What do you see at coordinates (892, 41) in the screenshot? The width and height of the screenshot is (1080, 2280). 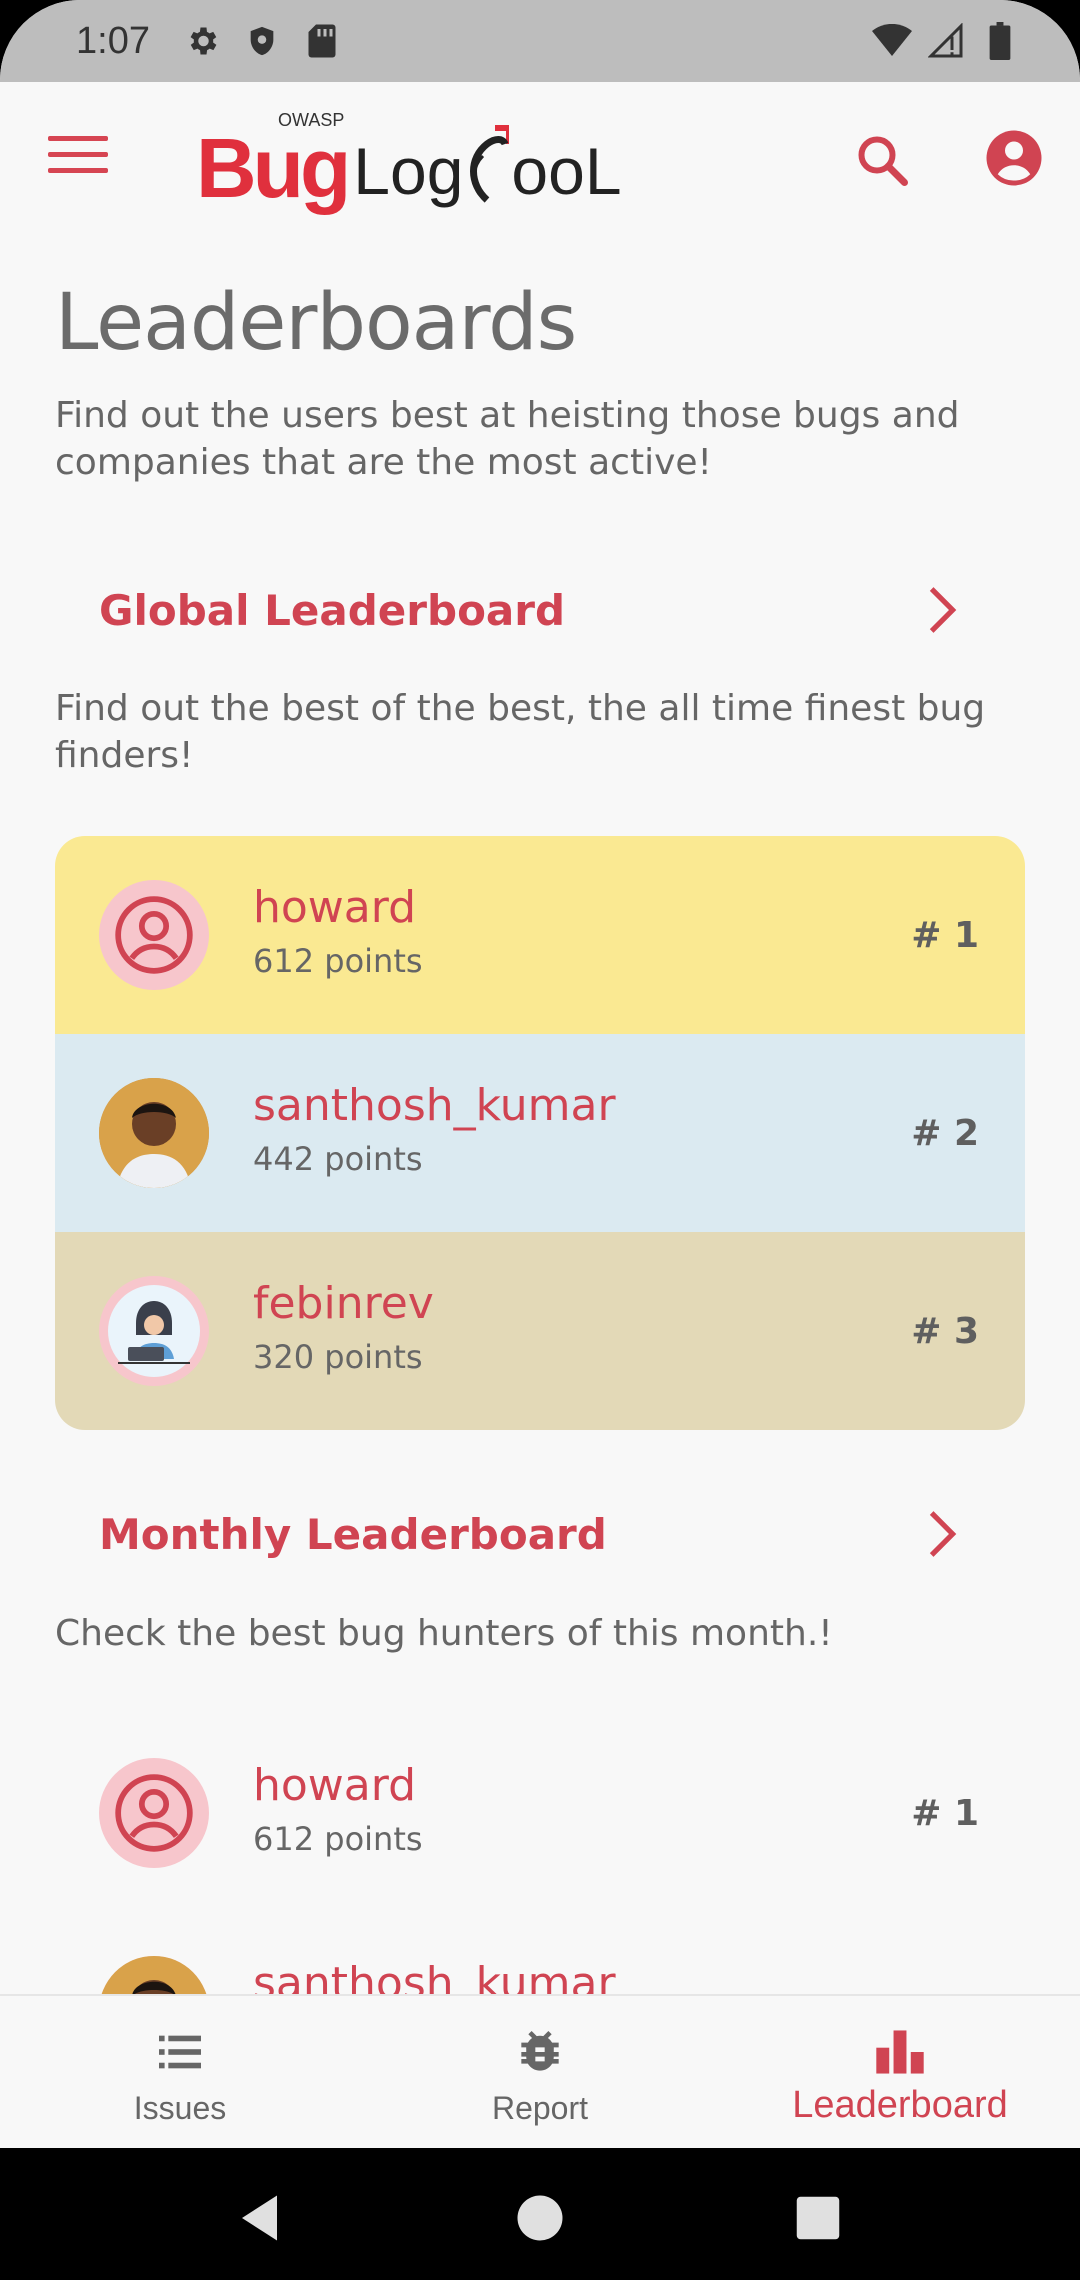 I see `wifi-icon` at bounding box center [892, 41].